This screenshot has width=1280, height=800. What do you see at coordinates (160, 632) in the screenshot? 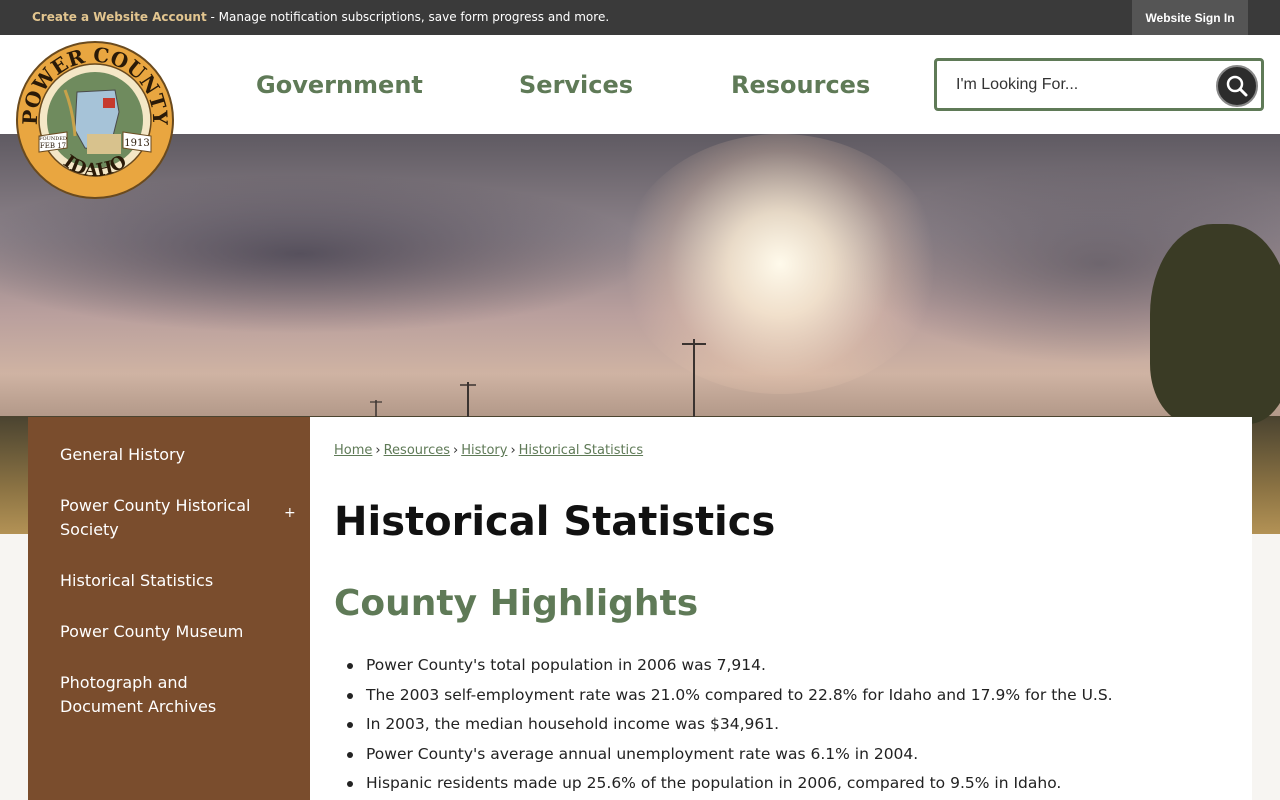
I see `sidebar-item-museum: Power County Museum` at bounding box center [160, 632].